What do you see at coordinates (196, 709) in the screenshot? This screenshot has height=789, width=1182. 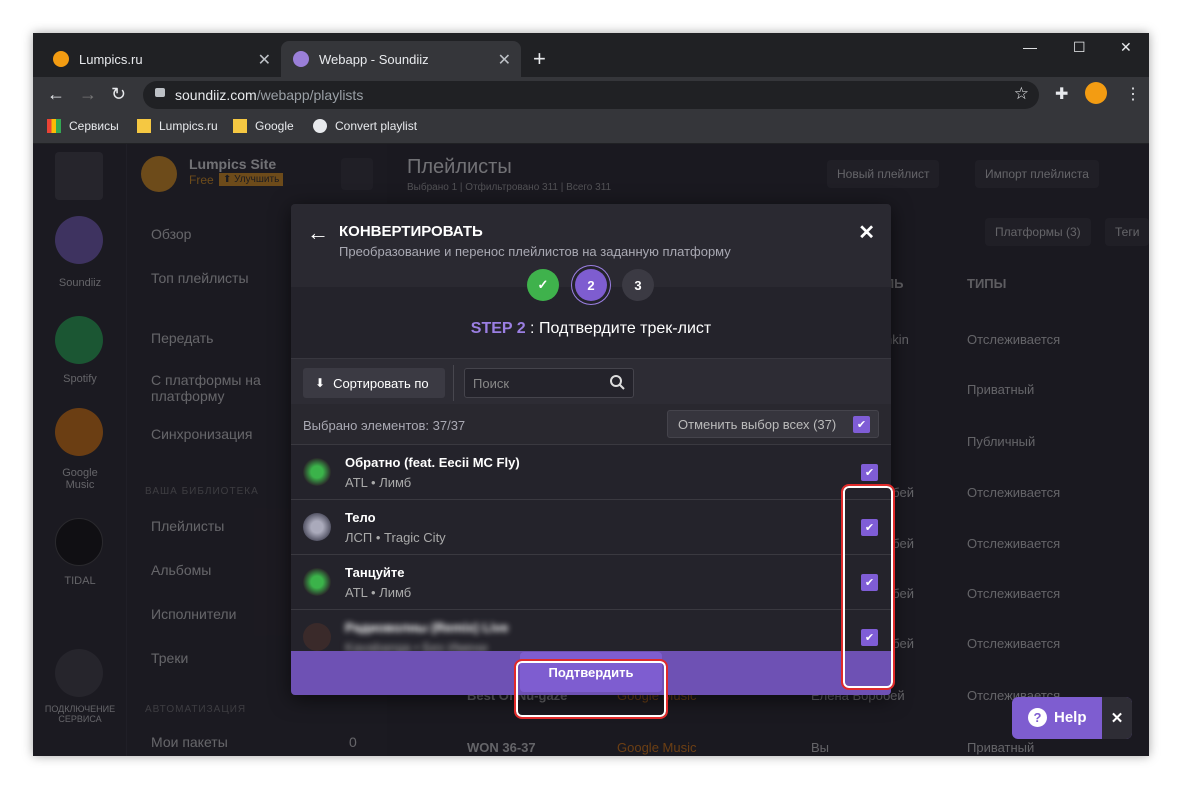 I see `section-automation: АВТОМАТИЗАЦИЯ` at bounding box center [196, 709].